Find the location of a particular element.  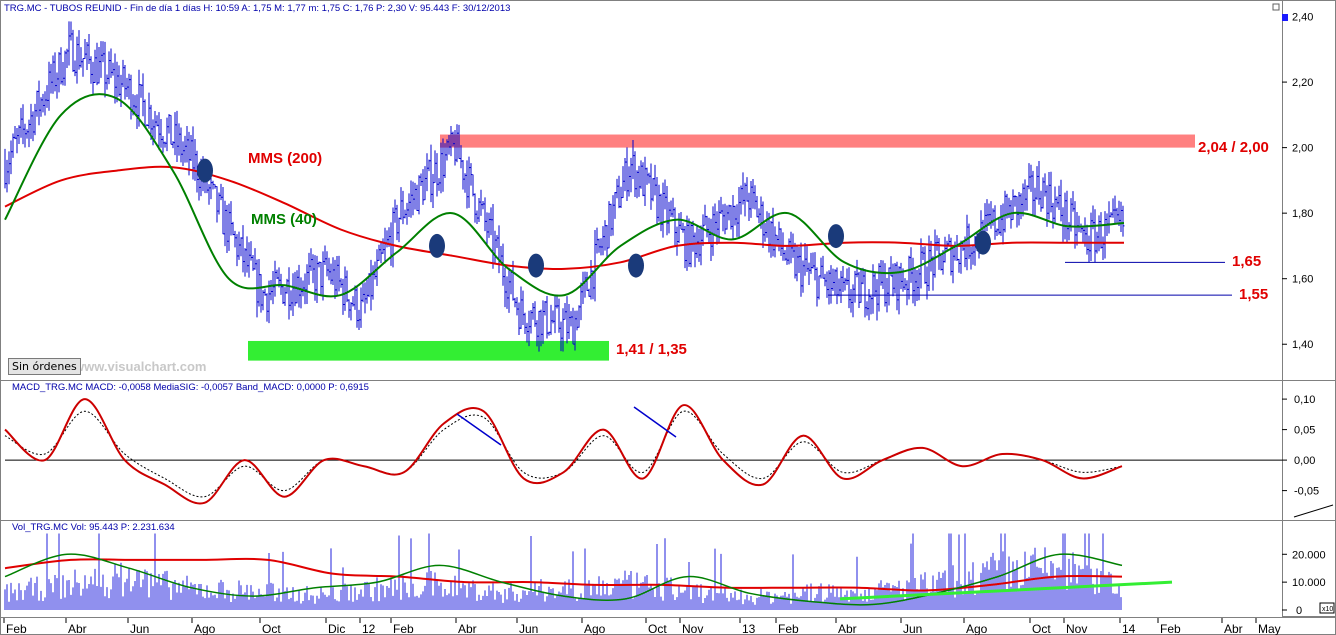

scale-badge-text: x10 is located at coordinates (1327, 609).